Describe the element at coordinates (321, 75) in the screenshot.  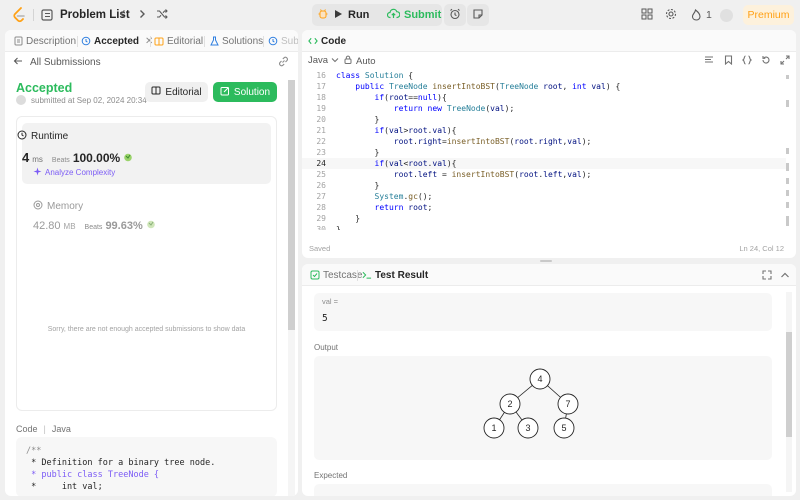
I see `line-number: 16` at that location.